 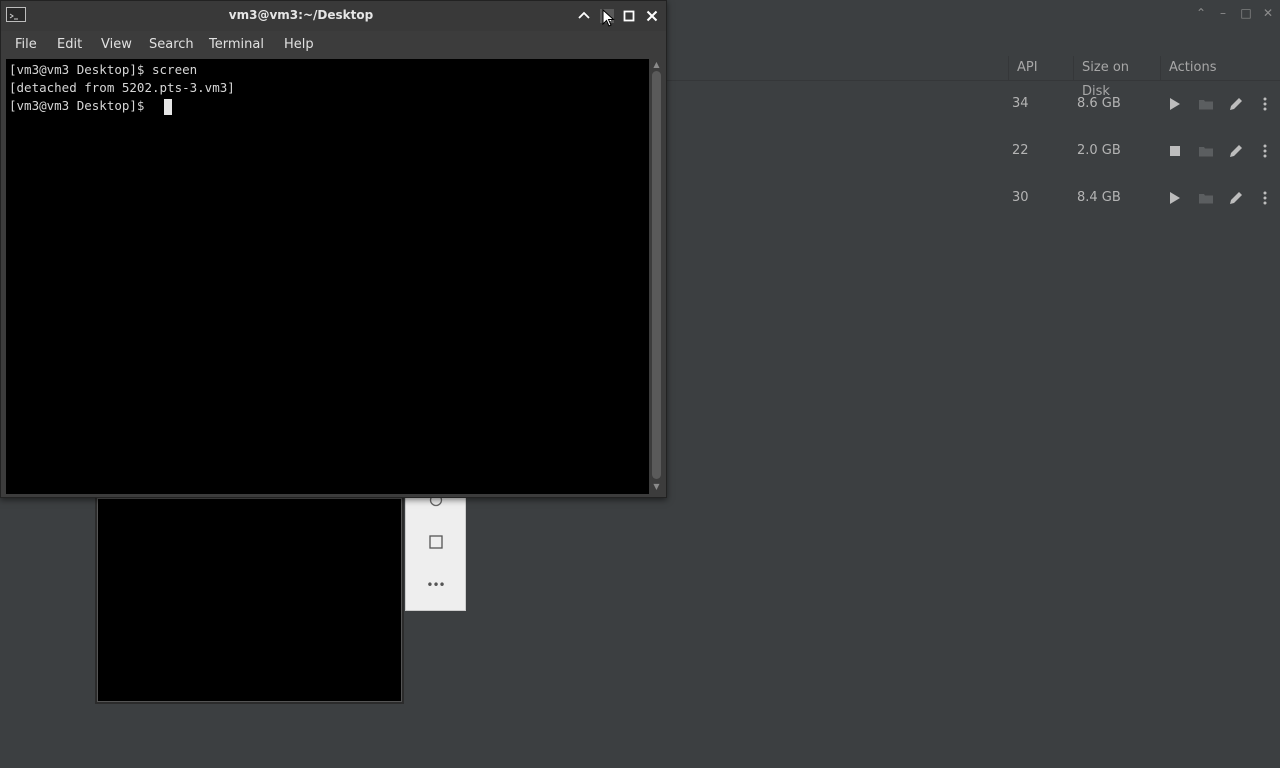 What do you see at coordinates (1020, 150) in the screenshot?
I see `device-api: 22` at bounding box center [1020, 150].